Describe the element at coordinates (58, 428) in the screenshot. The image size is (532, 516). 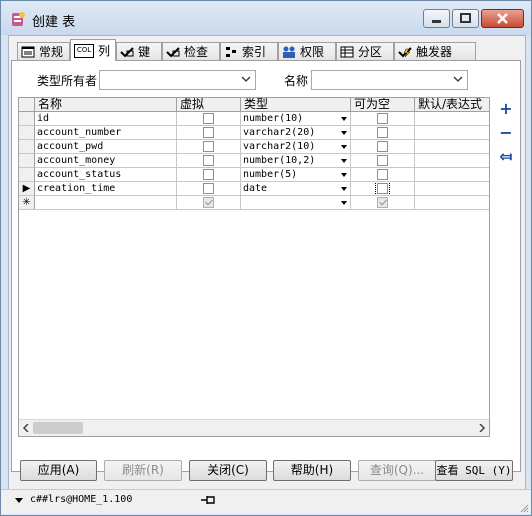
I see `scrollbar-thumb` at that location.